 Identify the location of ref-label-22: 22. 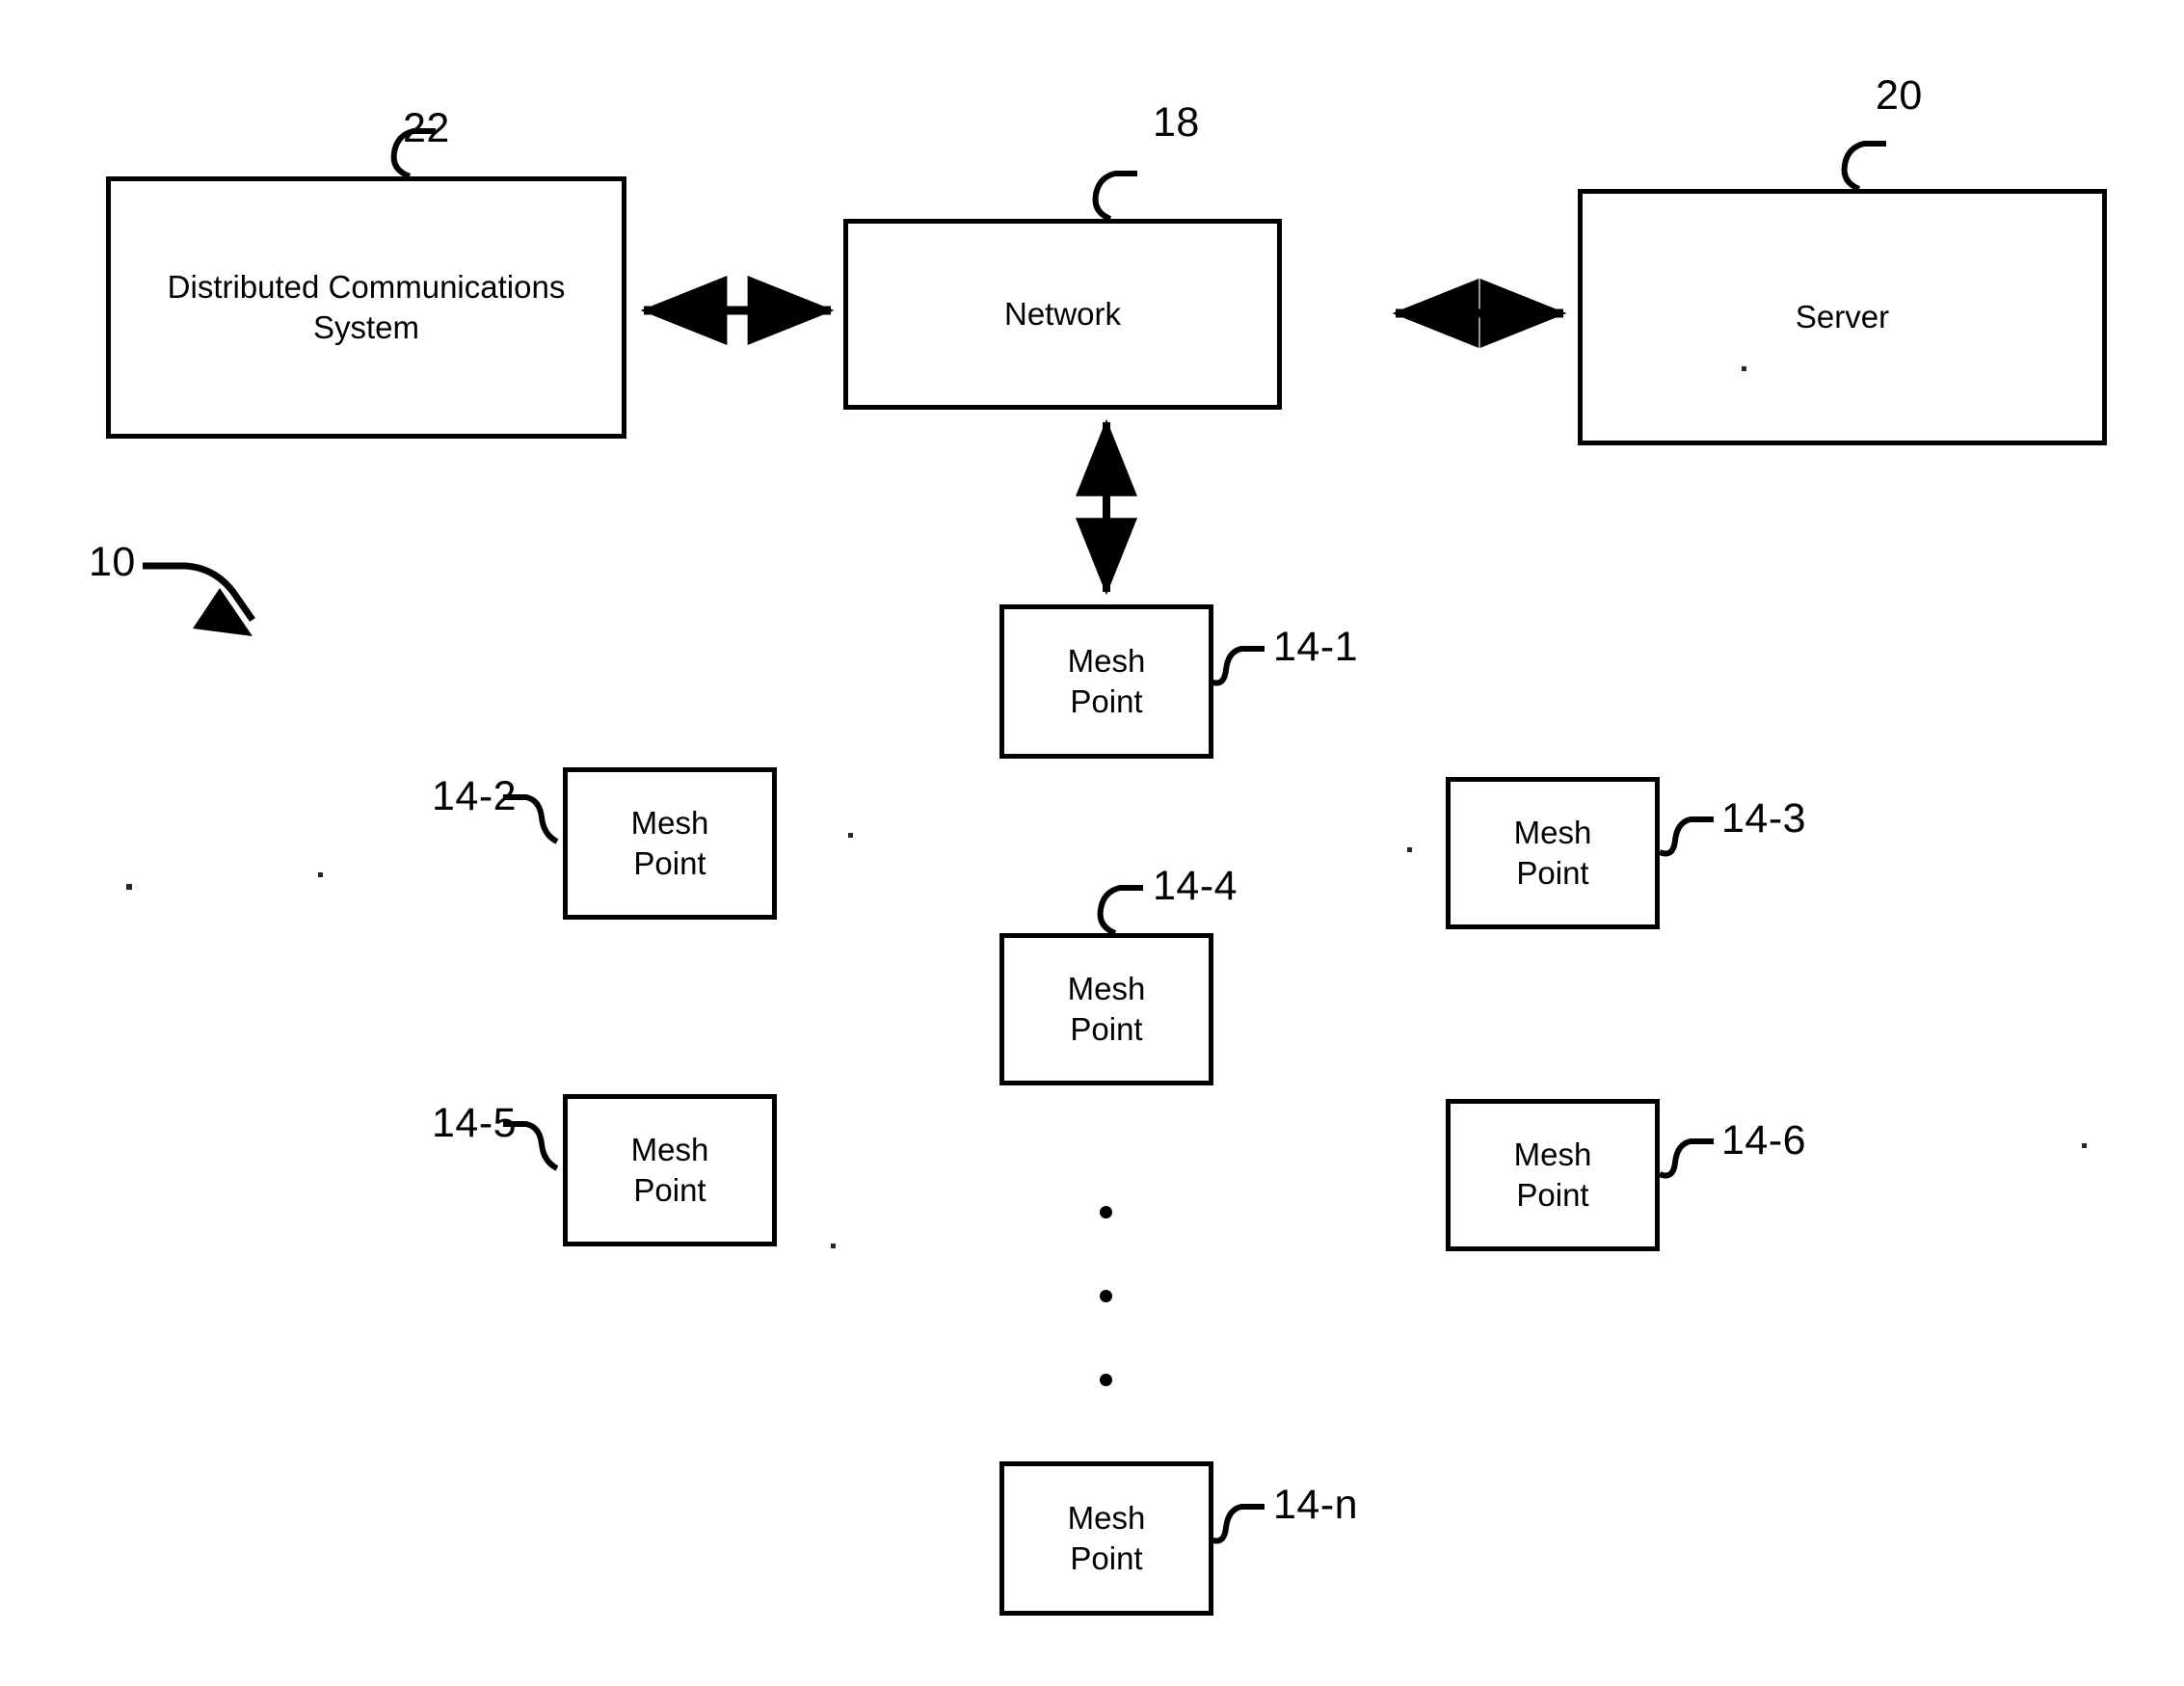
(426, 128).